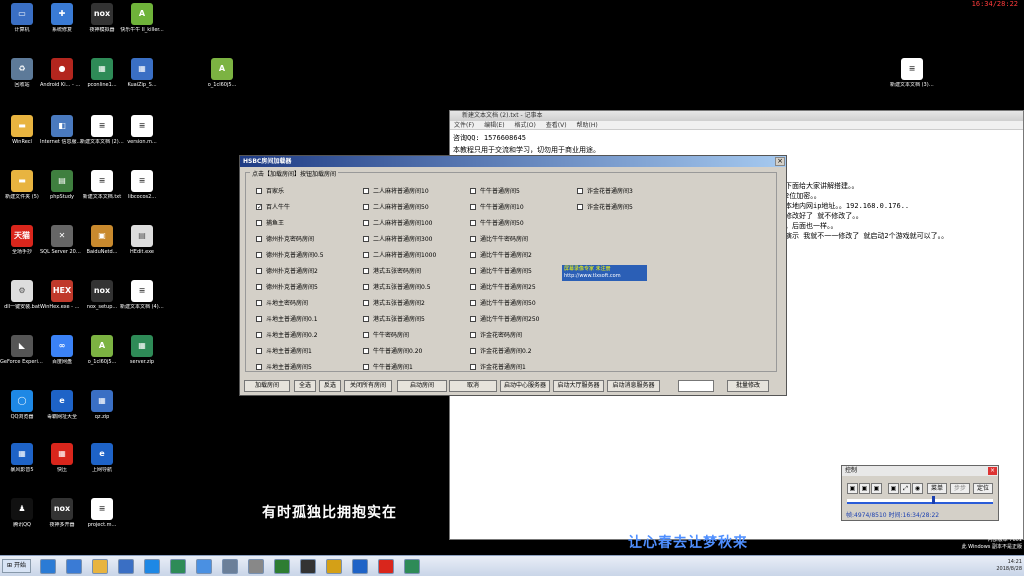 Image resolution: width=1024 pixels, height=576 pixels. I want to click on room-checkbox: 二人麻将普通房间10, so click(396, 190).